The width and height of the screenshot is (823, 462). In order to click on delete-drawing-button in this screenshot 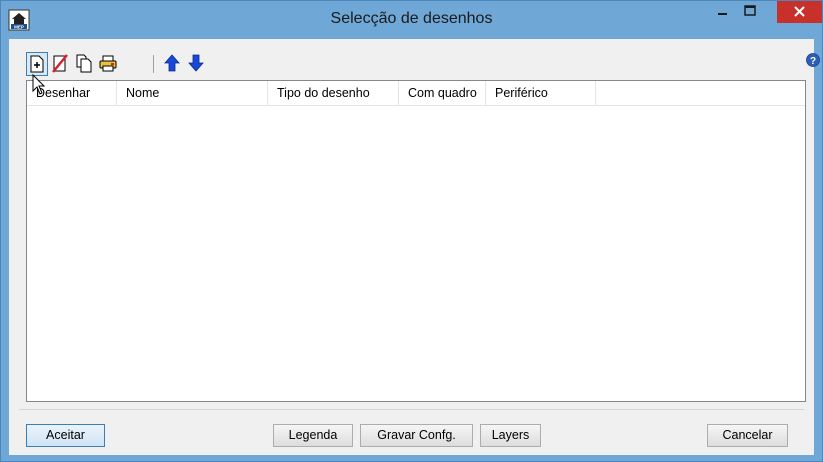, I will do `click(61, 64)`.